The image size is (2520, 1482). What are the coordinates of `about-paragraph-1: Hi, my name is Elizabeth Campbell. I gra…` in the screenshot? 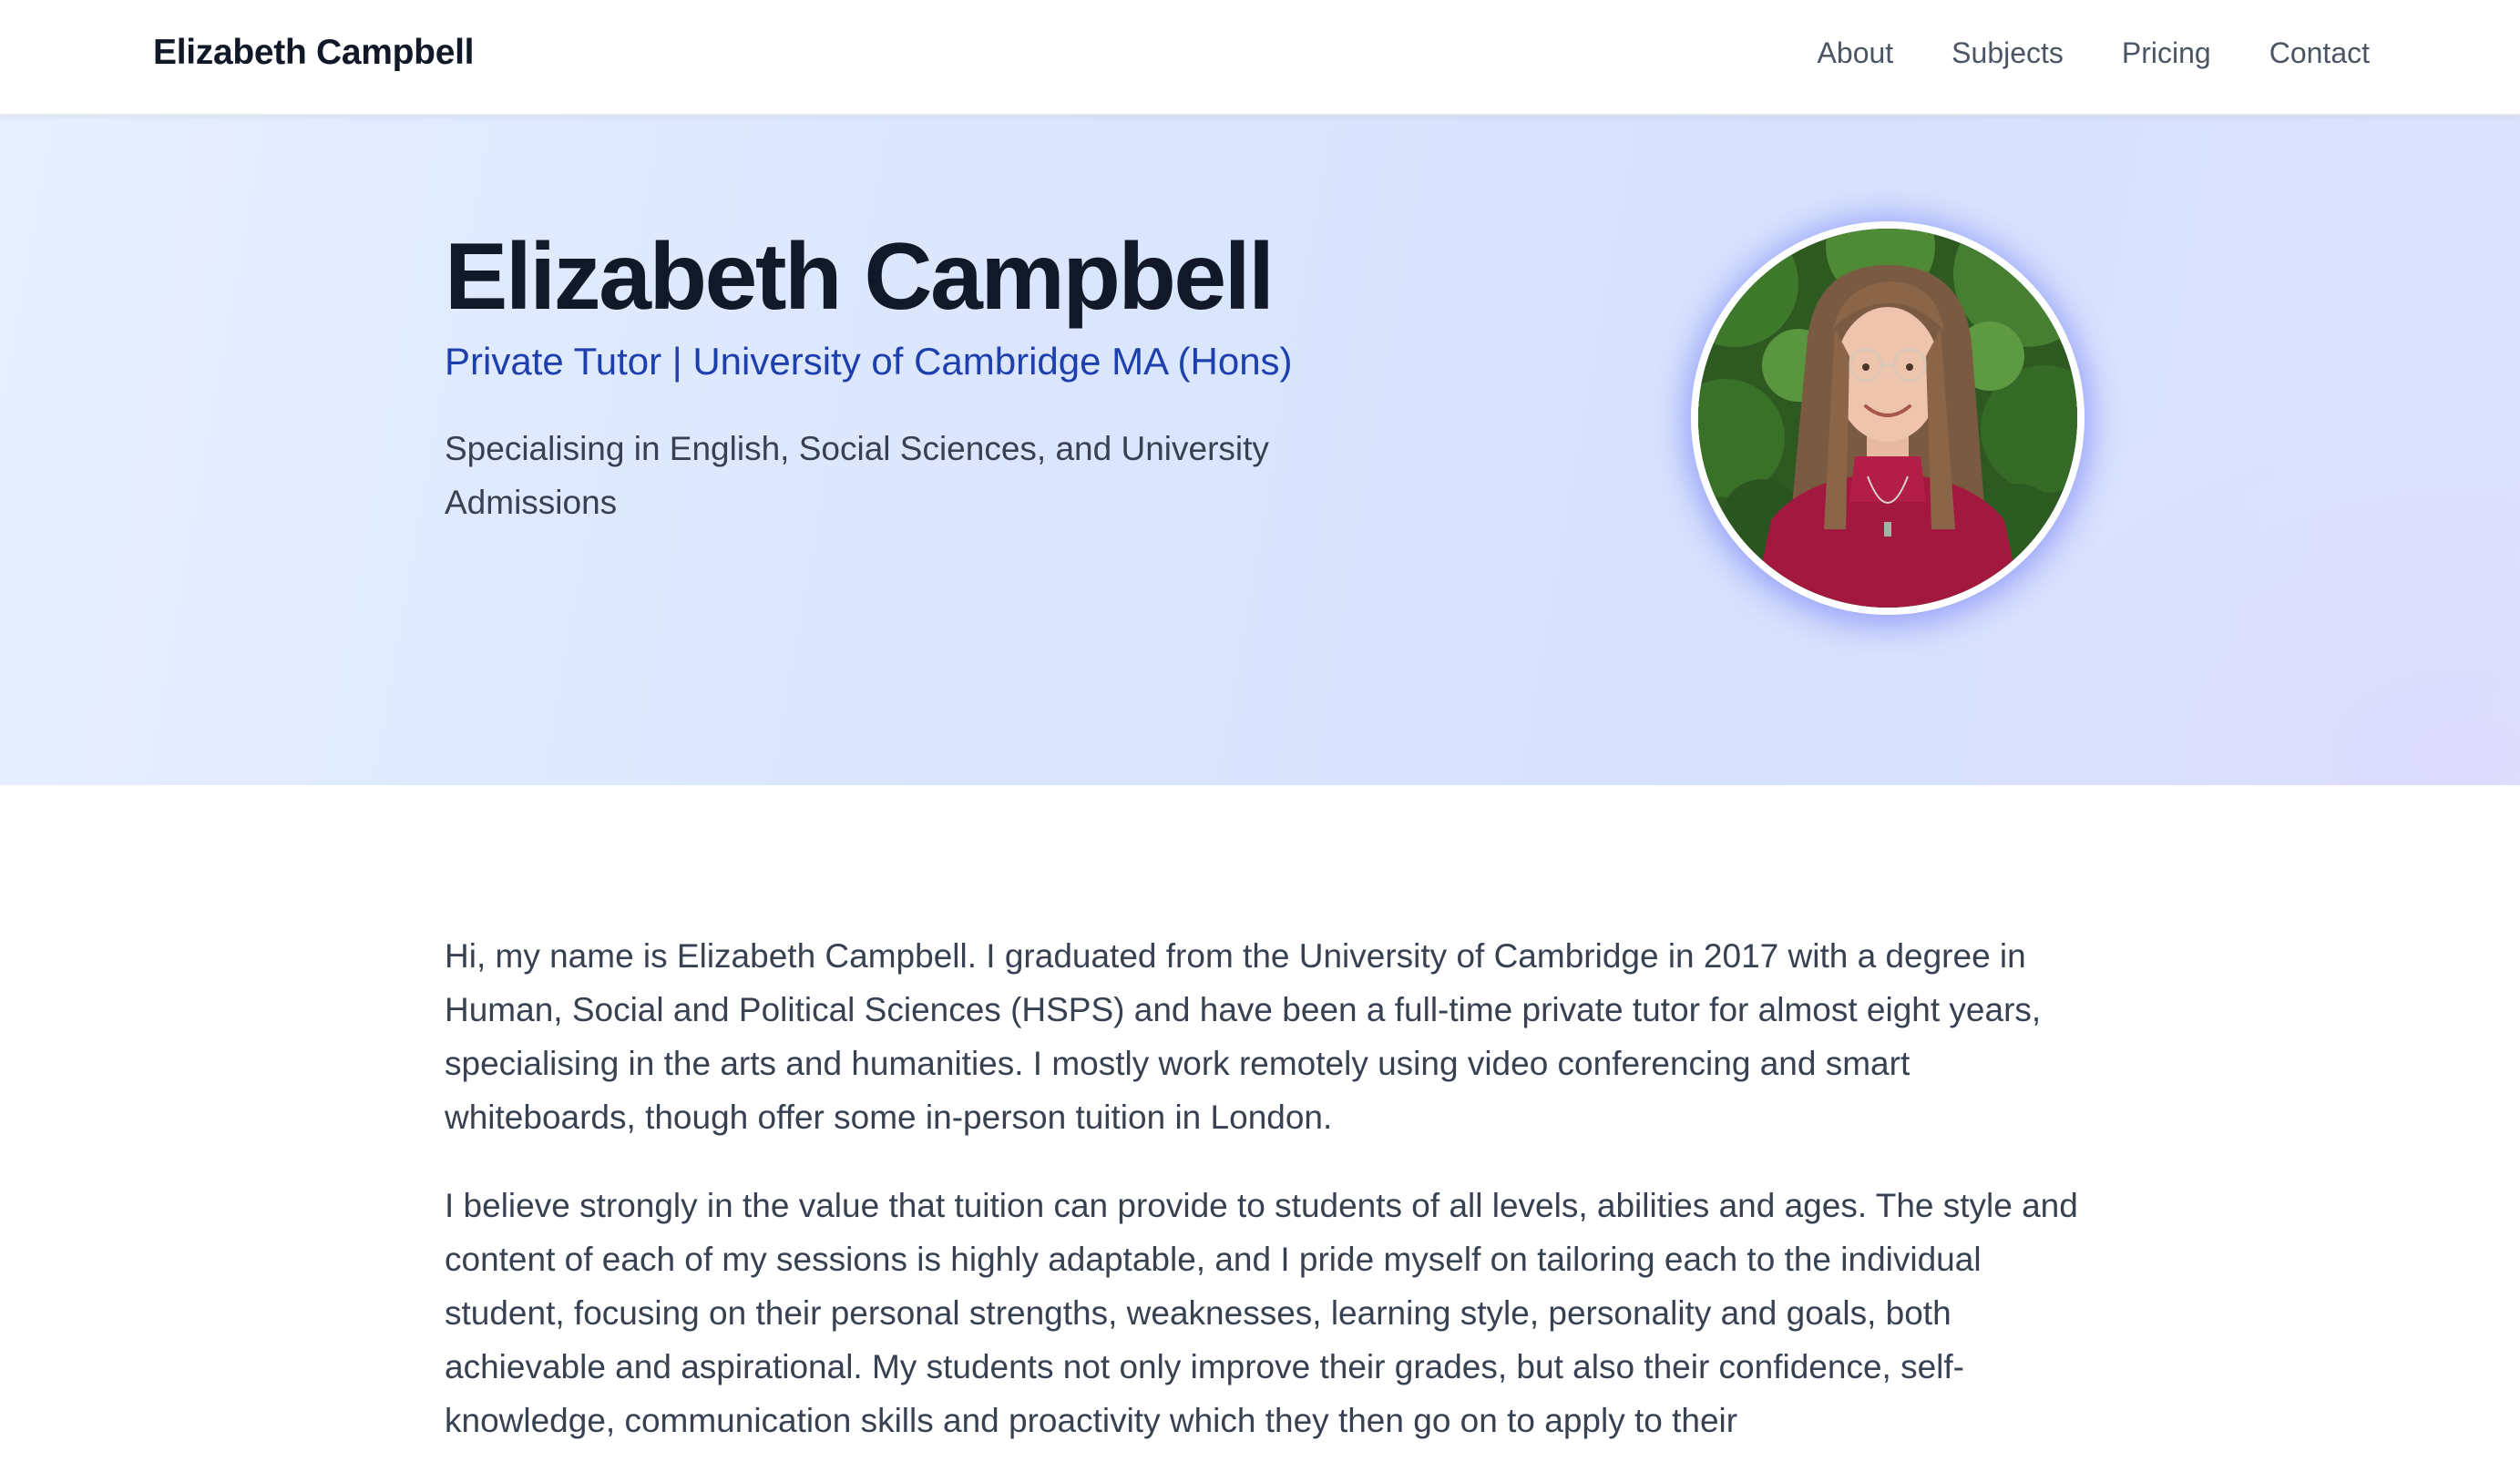 It's located at (1243, 1036).